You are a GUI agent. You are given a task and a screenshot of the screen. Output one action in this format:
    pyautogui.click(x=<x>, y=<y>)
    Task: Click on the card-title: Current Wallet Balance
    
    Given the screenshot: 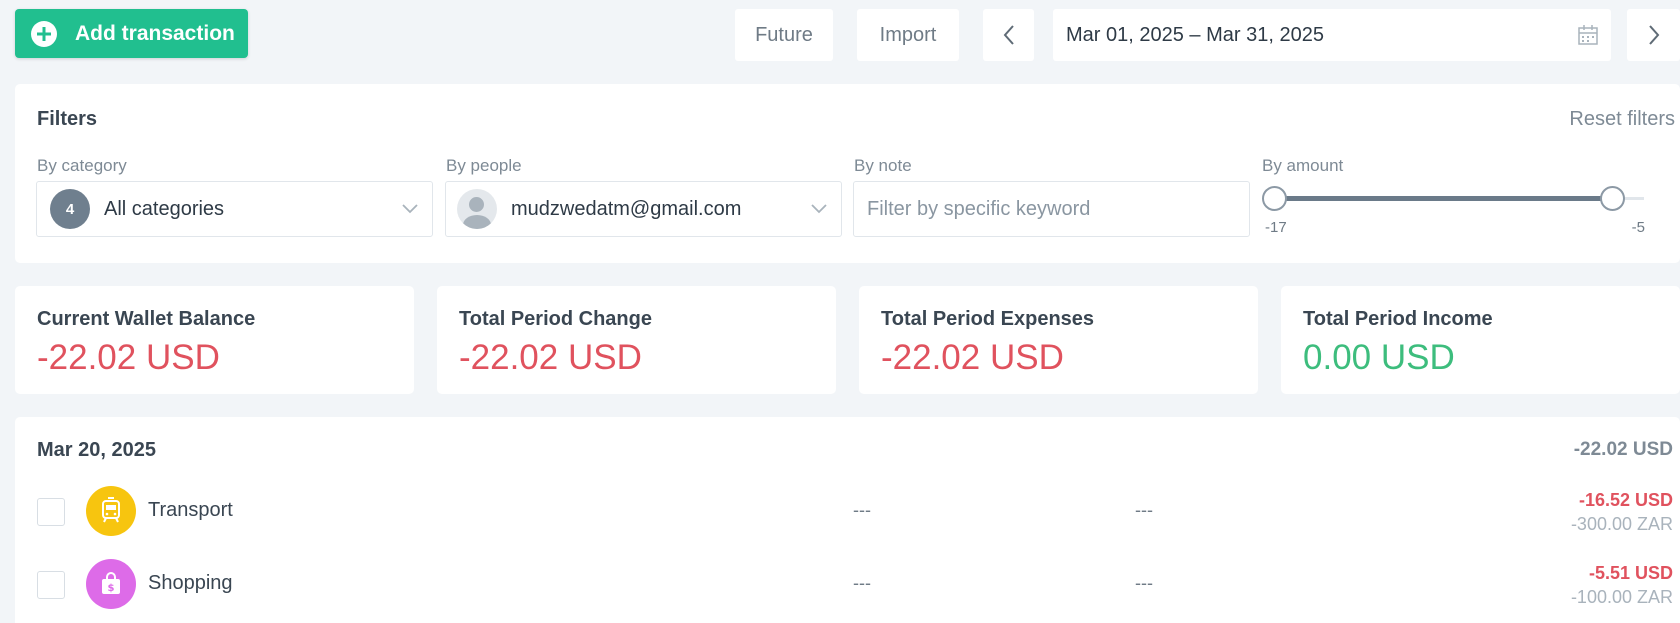 What is the action you would take?
    pyautogui.click(x=146, y=319)
    